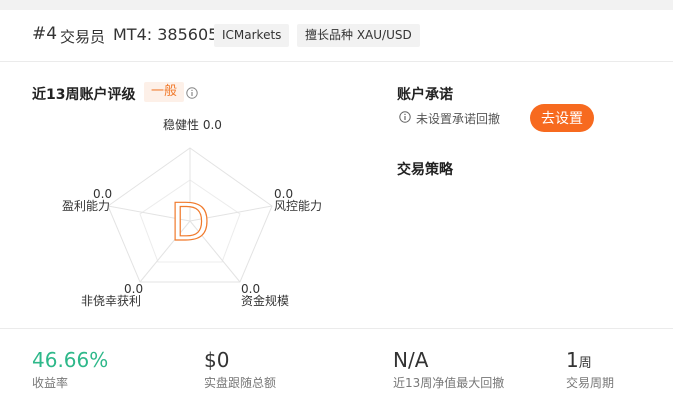 This screenshot has width=673, height=404. I want to click on max-drawdown-value: N/A, so click(411, 360).